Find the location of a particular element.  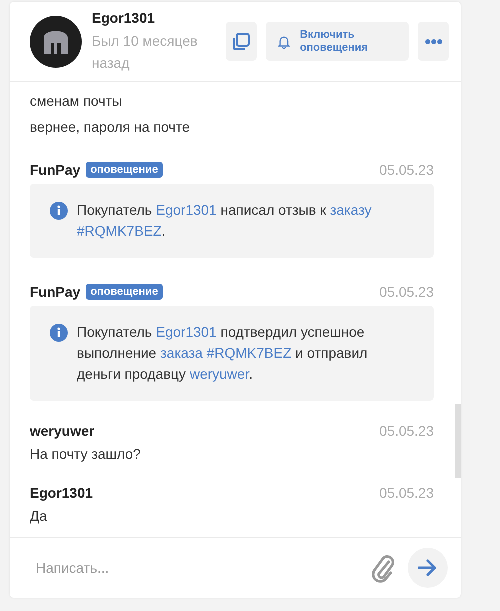

avatar-icon is located at coordinates (56, 42).